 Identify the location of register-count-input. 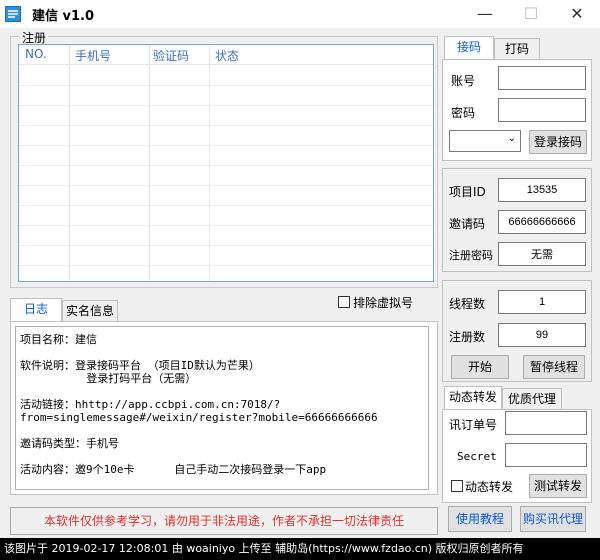
(542, 335).